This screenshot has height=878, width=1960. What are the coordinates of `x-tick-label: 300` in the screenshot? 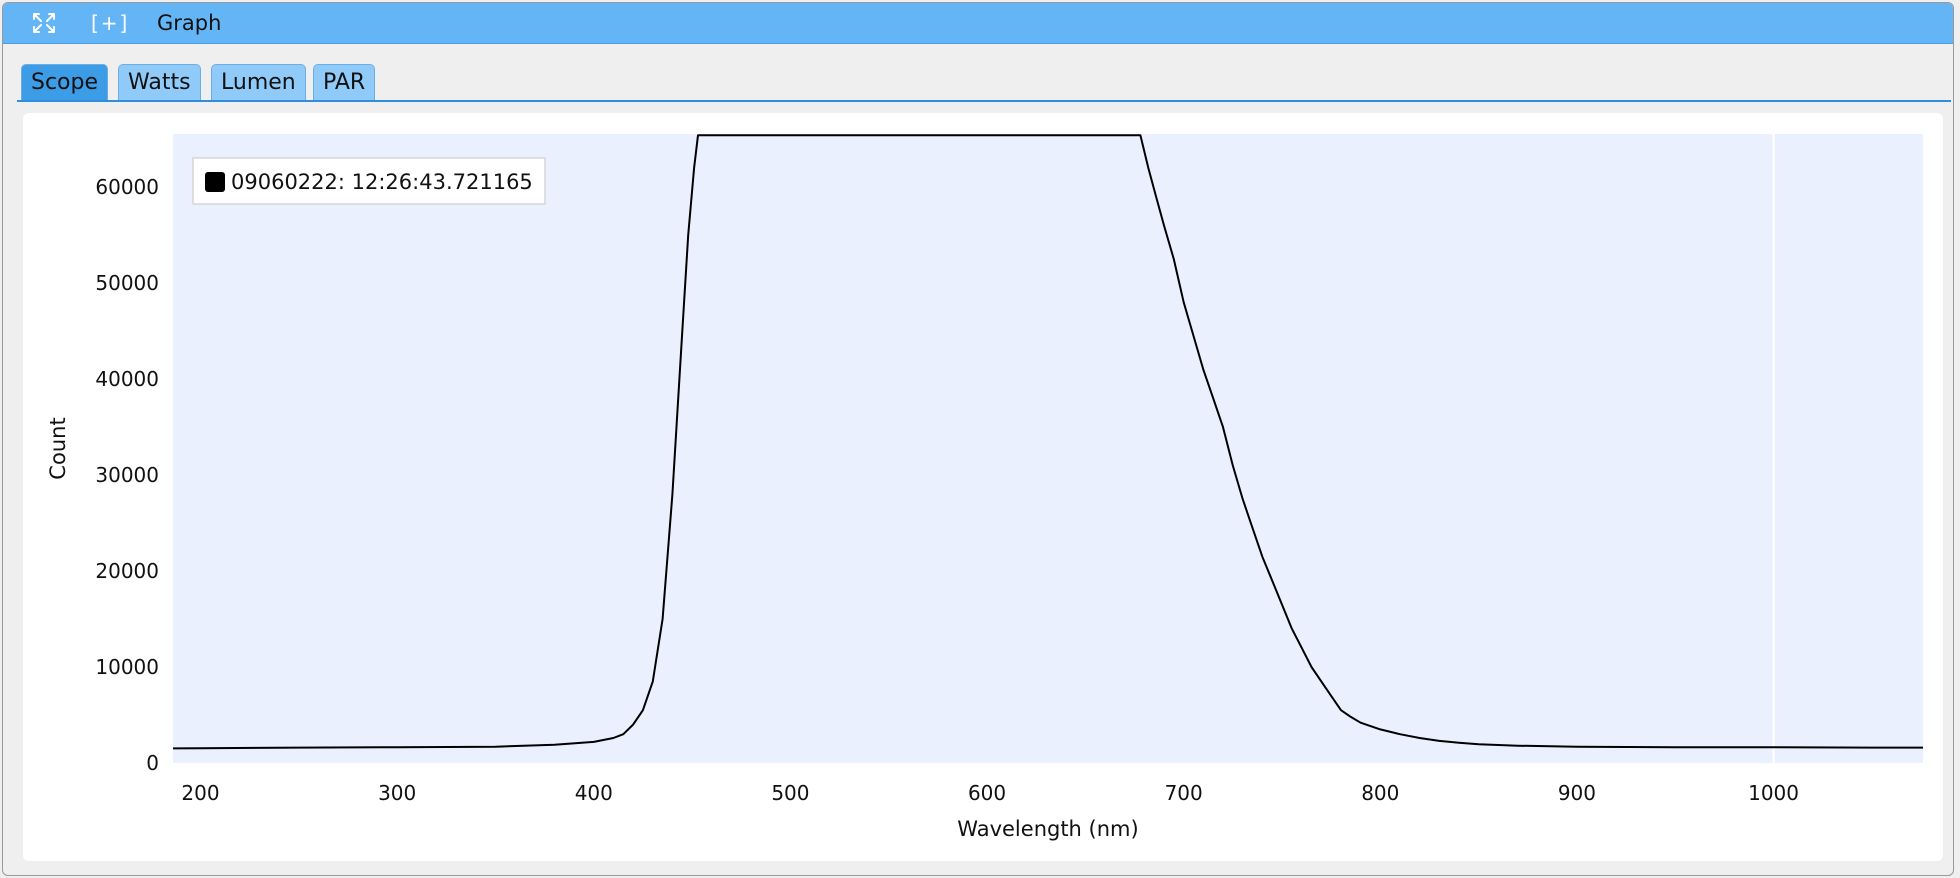 It's located at (397, 793).